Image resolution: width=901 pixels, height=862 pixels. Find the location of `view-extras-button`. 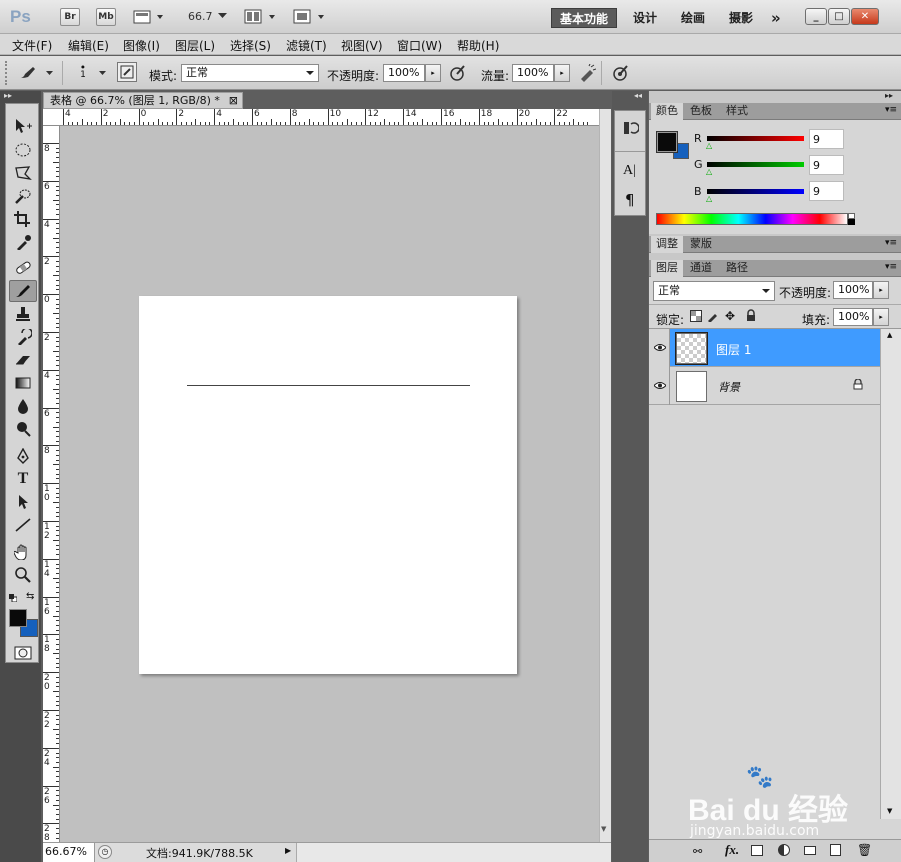

view-extras-button is located at coordinates (150, 17).